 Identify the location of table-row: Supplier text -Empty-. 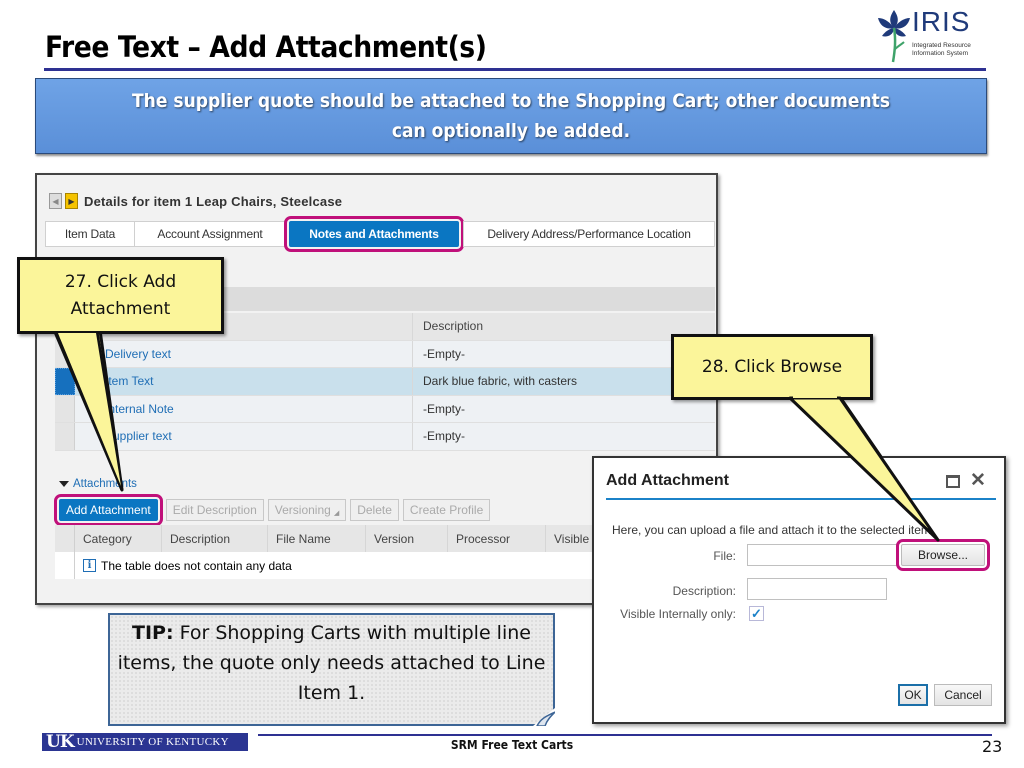
(385, 437).